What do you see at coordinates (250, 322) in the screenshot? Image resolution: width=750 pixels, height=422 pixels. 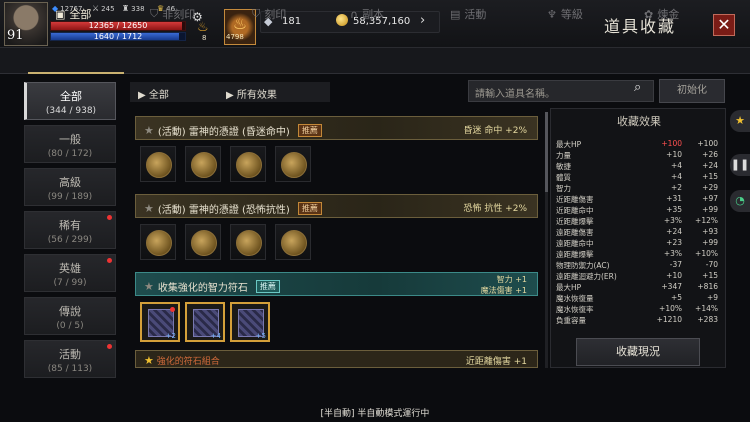 I see `collection-item-slot: +5` at bounding box center [250, 322].